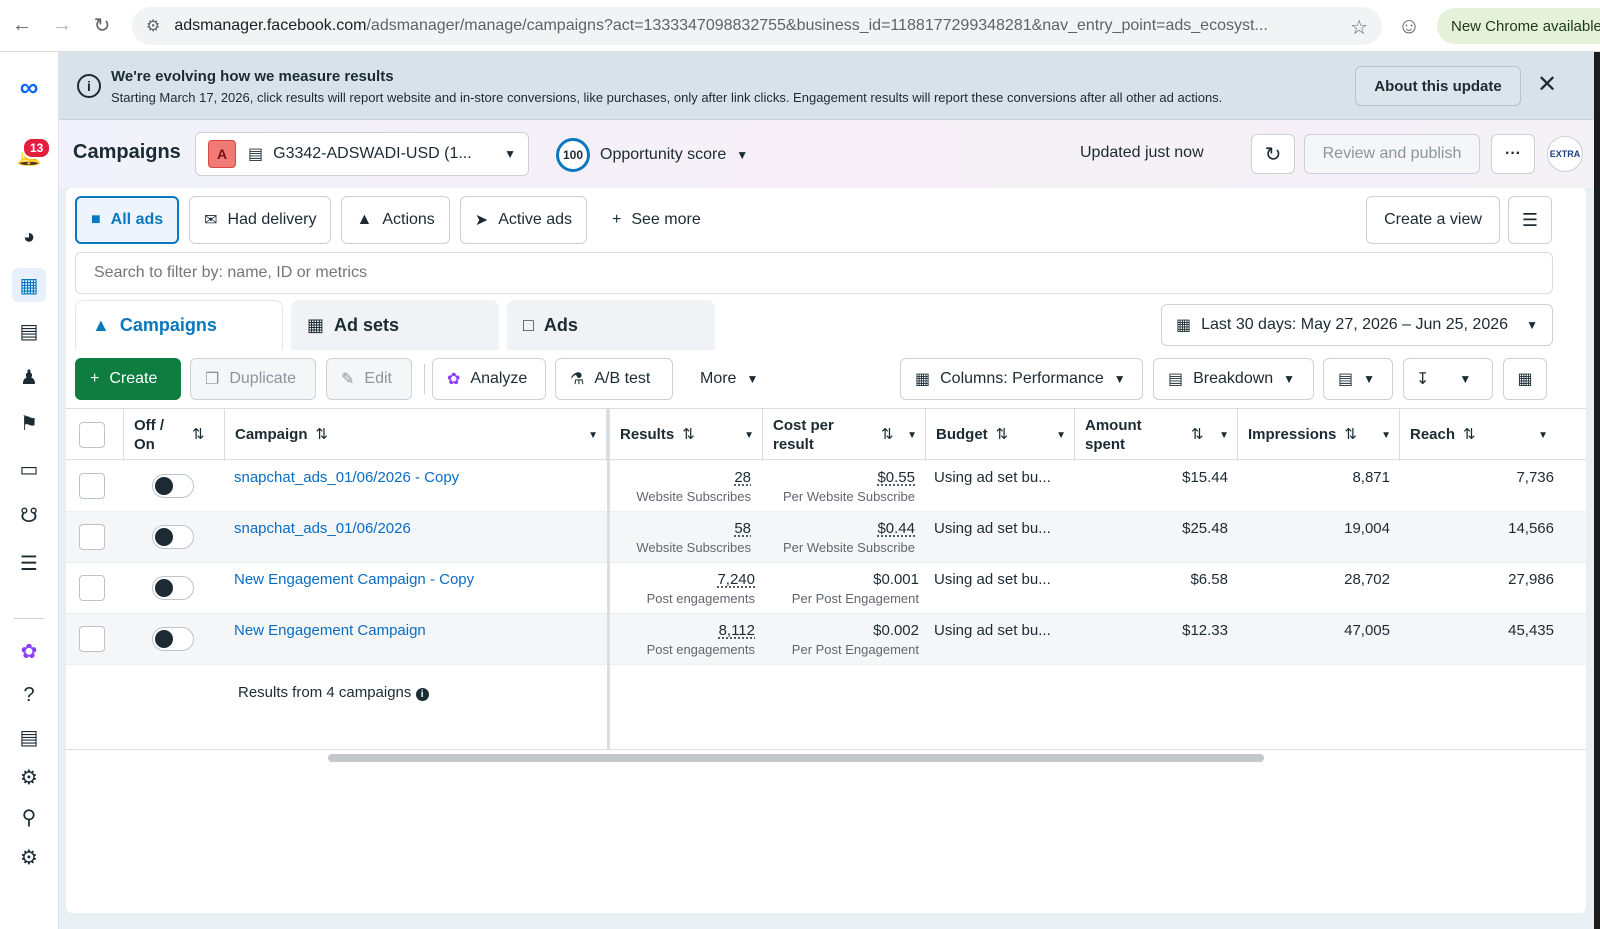 This screenshot has height=929, width=1600. What do you see at coordinates (416, 435) in the screenshot?
I see `col-campaign: Campaign ⇅ ▼` at bounding box center [416, 435].